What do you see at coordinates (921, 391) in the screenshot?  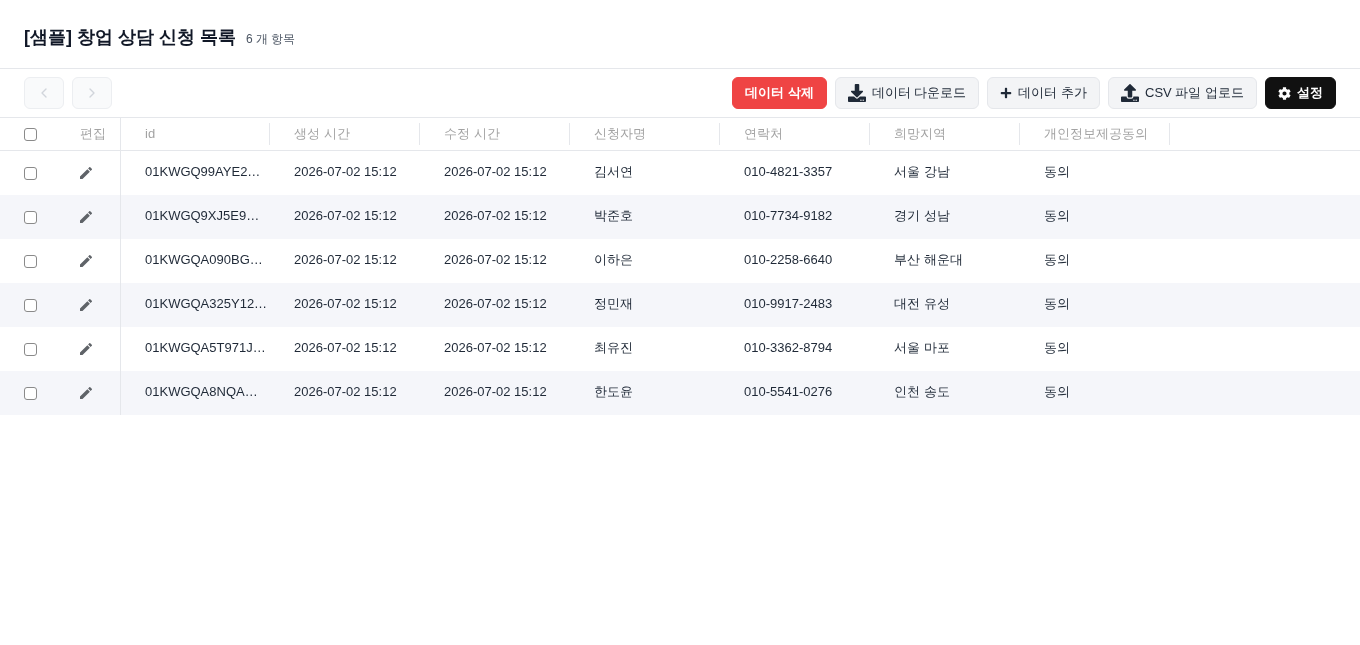 I see `table-cell-text: 인천 송도` at bounding box center [921, 391].